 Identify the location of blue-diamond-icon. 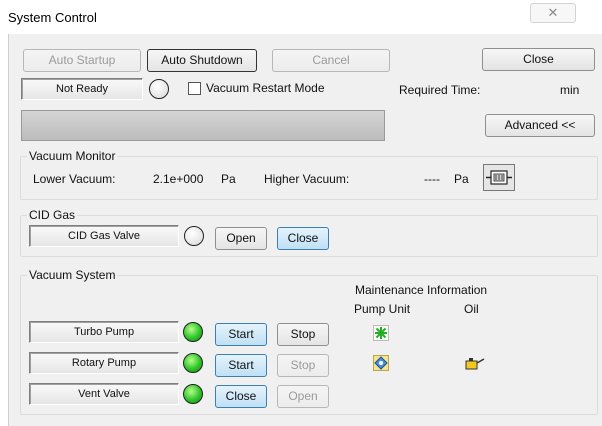
(381, 363).